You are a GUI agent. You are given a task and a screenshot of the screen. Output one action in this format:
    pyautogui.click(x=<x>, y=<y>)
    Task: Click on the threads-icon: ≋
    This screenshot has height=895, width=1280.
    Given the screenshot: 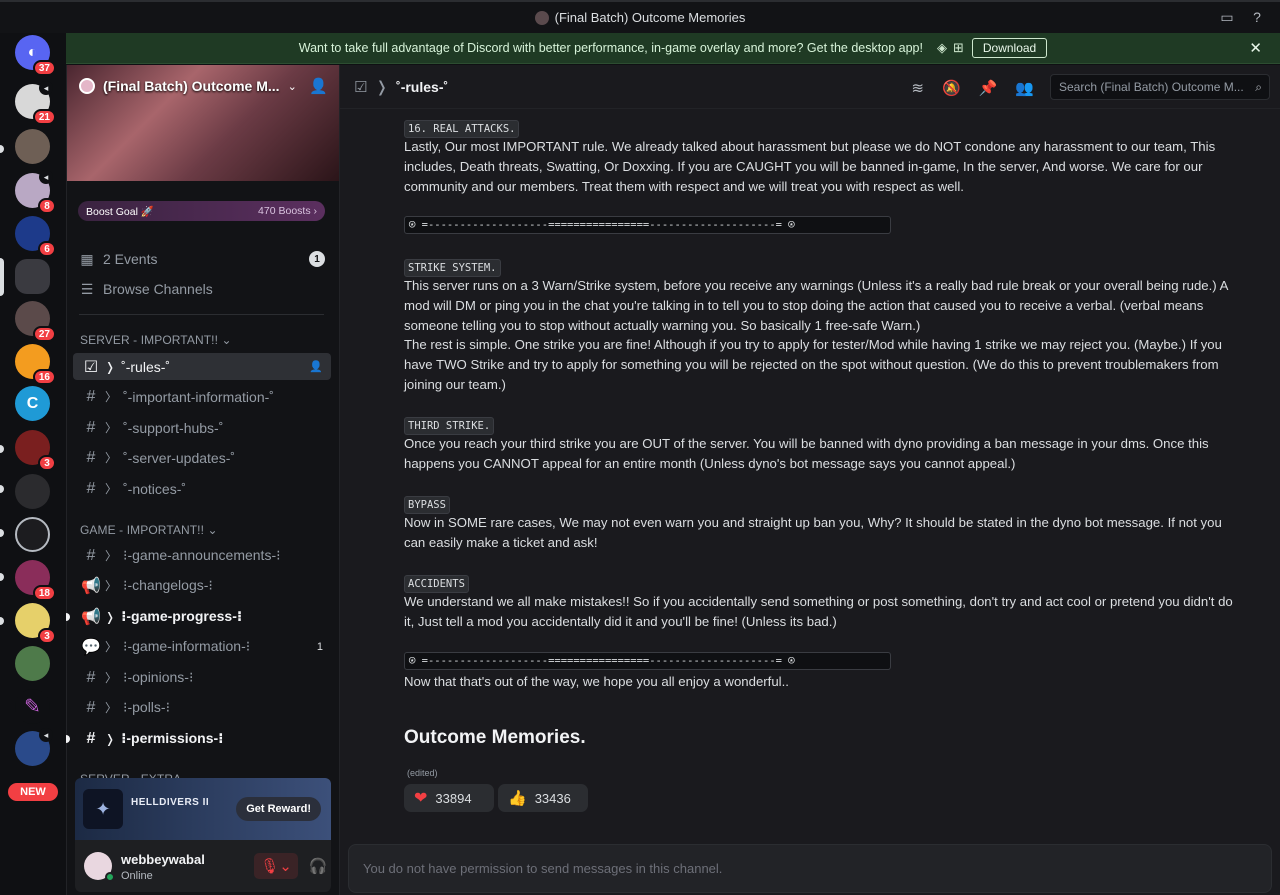 What is the action you would take?
    pyautogui.click(x=917, y=88)
    